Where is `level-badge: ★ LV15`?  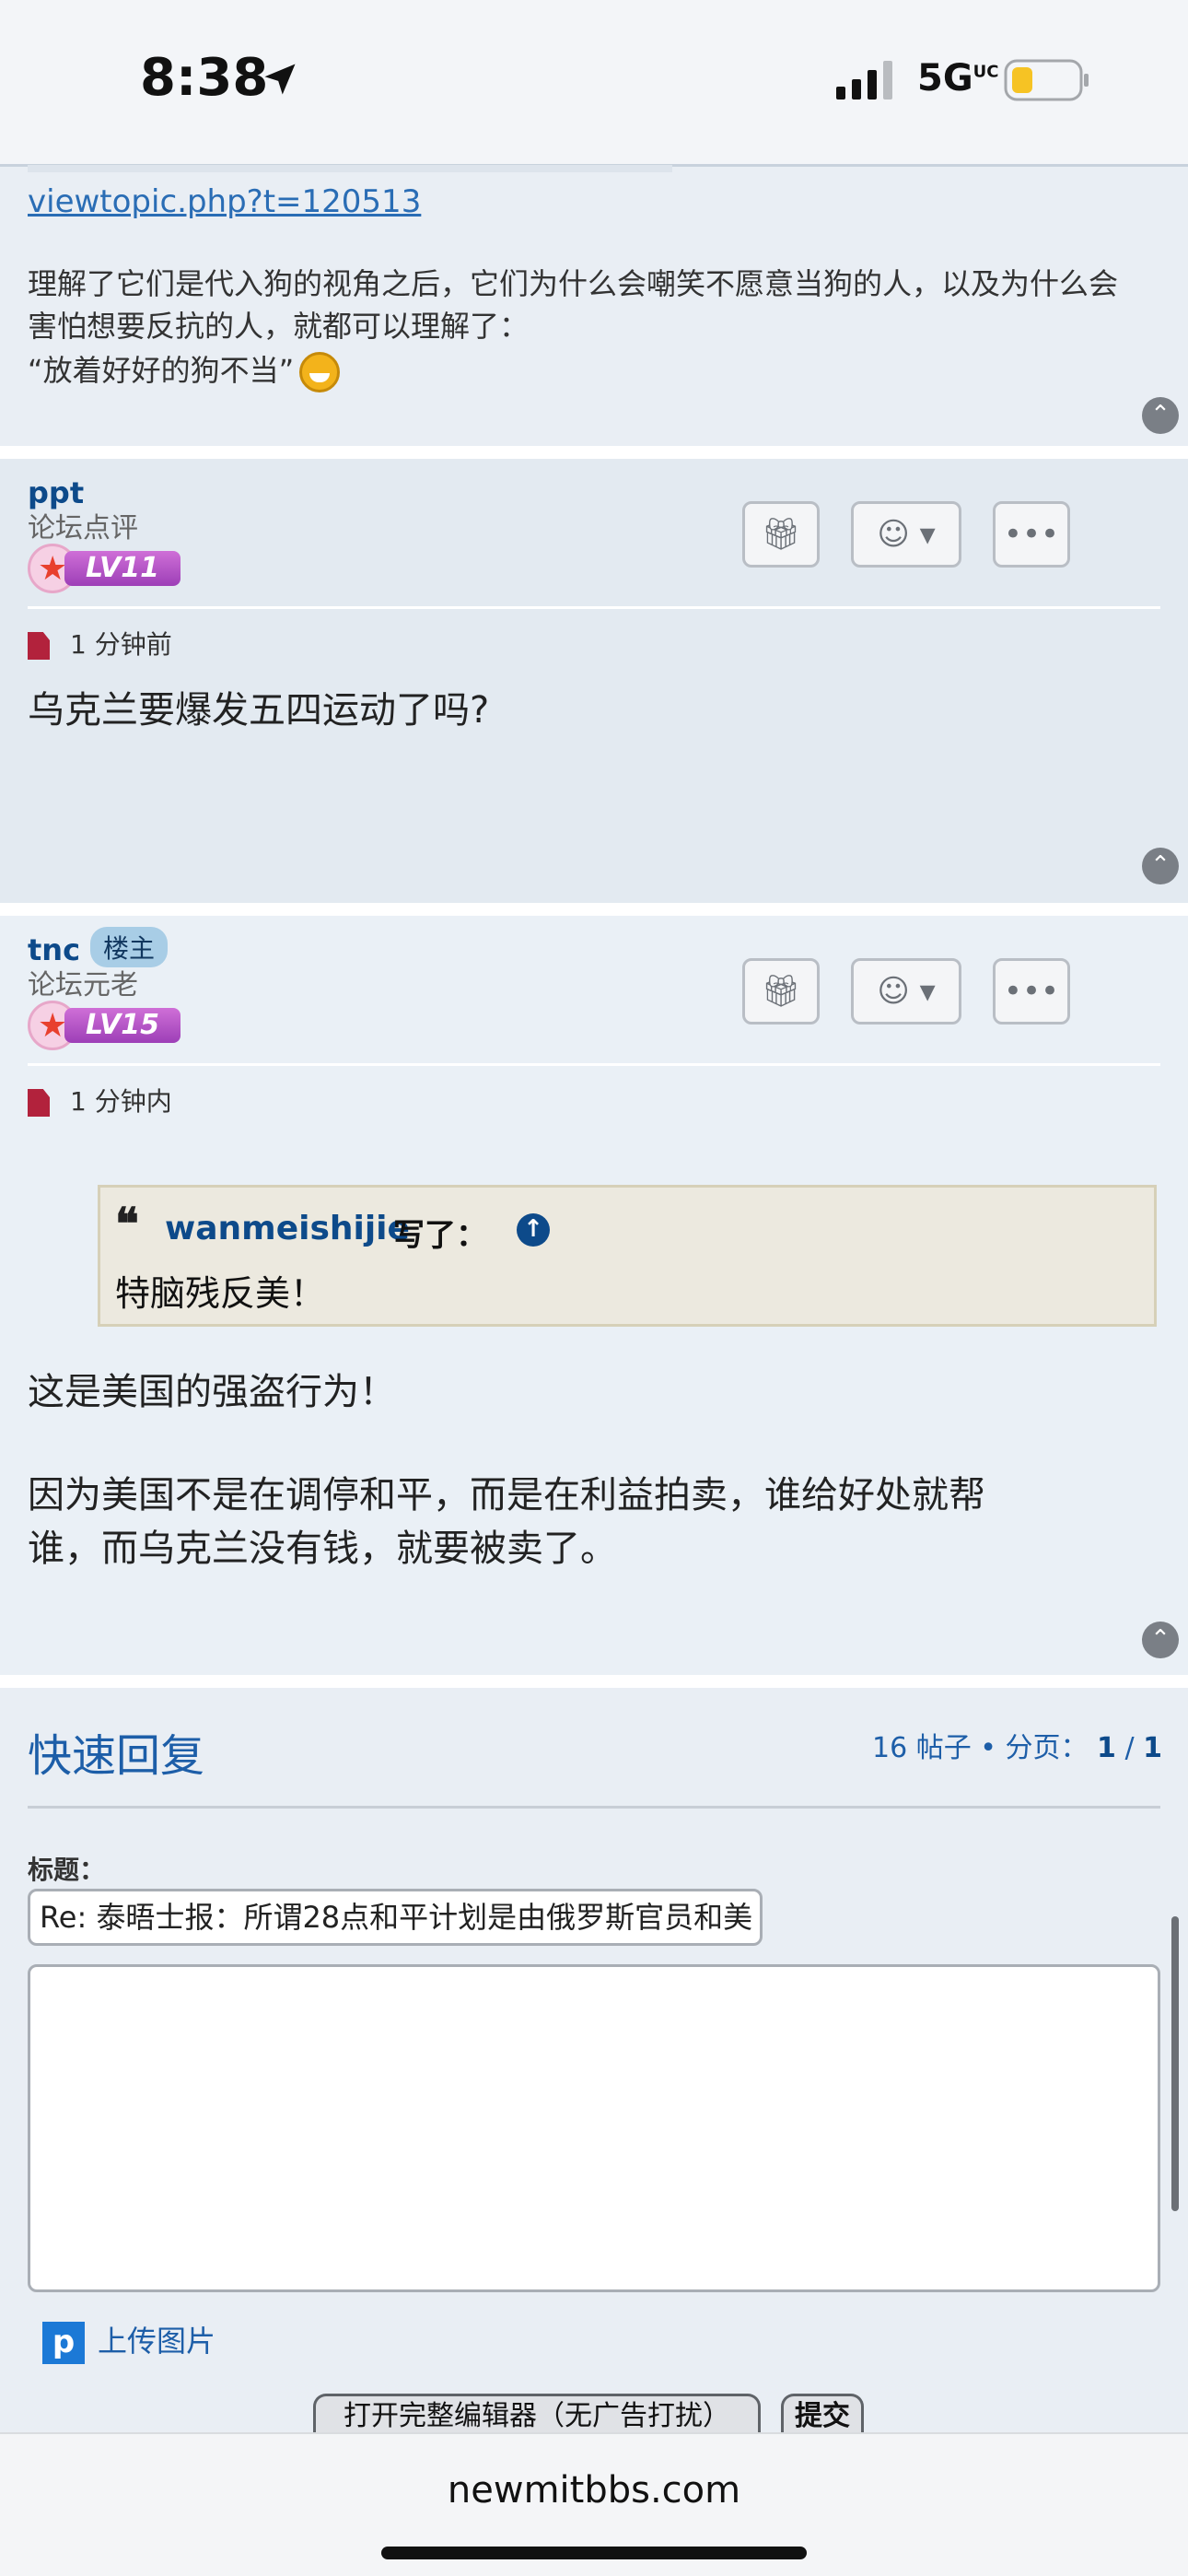
level-badge: ★ LV15 is located at coordinates (105, 1025).